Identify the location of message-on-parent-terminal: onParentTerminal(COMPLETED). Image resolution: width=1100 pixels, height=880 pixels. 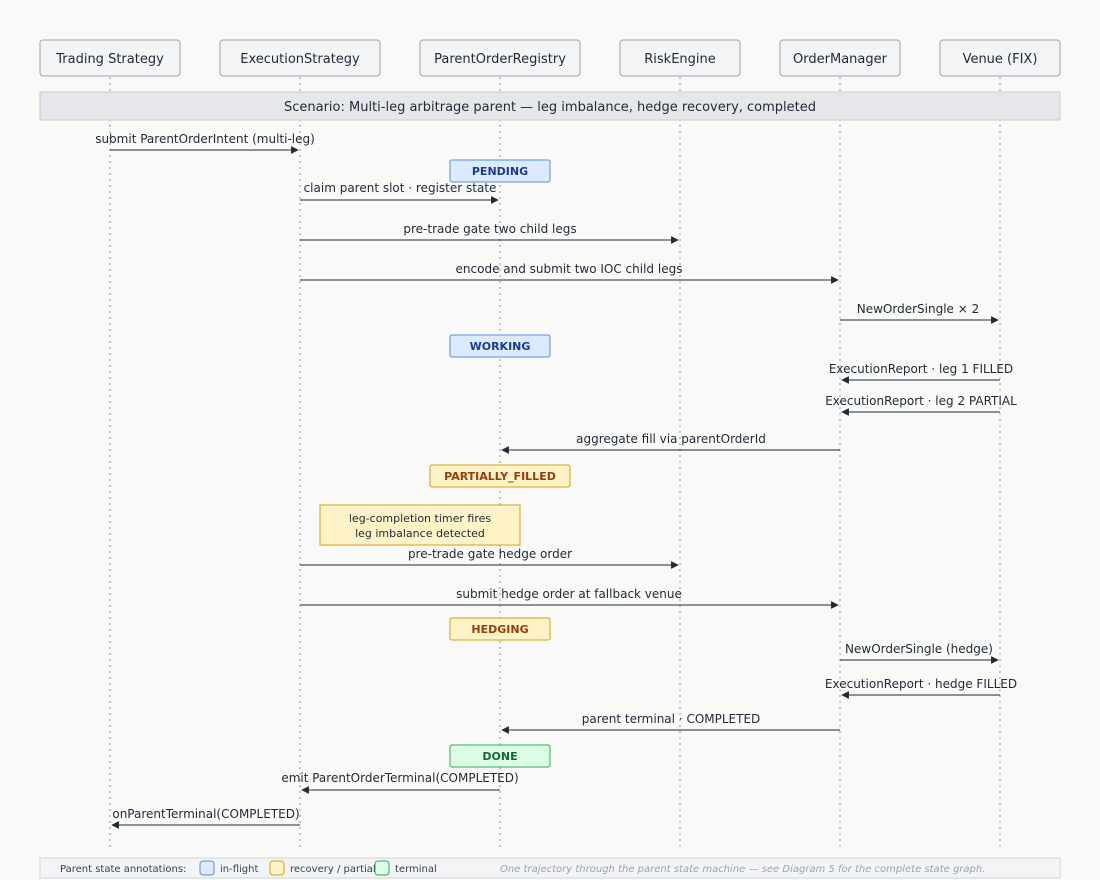
(205, 818).